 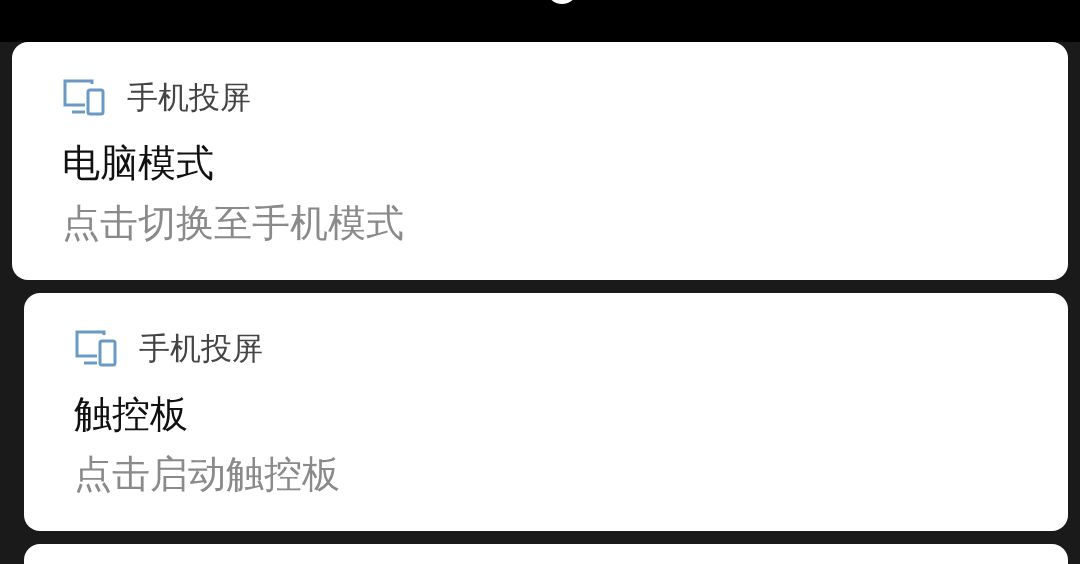 What do you see at coordinates (233, 223) in the screenshot?
I see `notification-subtitle: 点击切换至手机模式` at bounding box center [233, 223].